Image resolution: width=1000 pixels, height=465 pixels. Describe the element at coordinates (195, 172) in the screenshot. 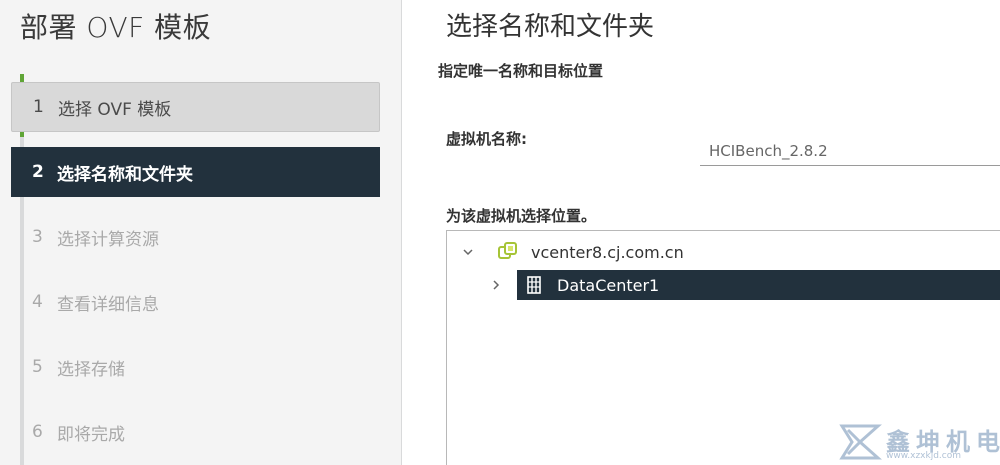

I see `wizard-step-2: 2 选择名称和文件夹` at that location.